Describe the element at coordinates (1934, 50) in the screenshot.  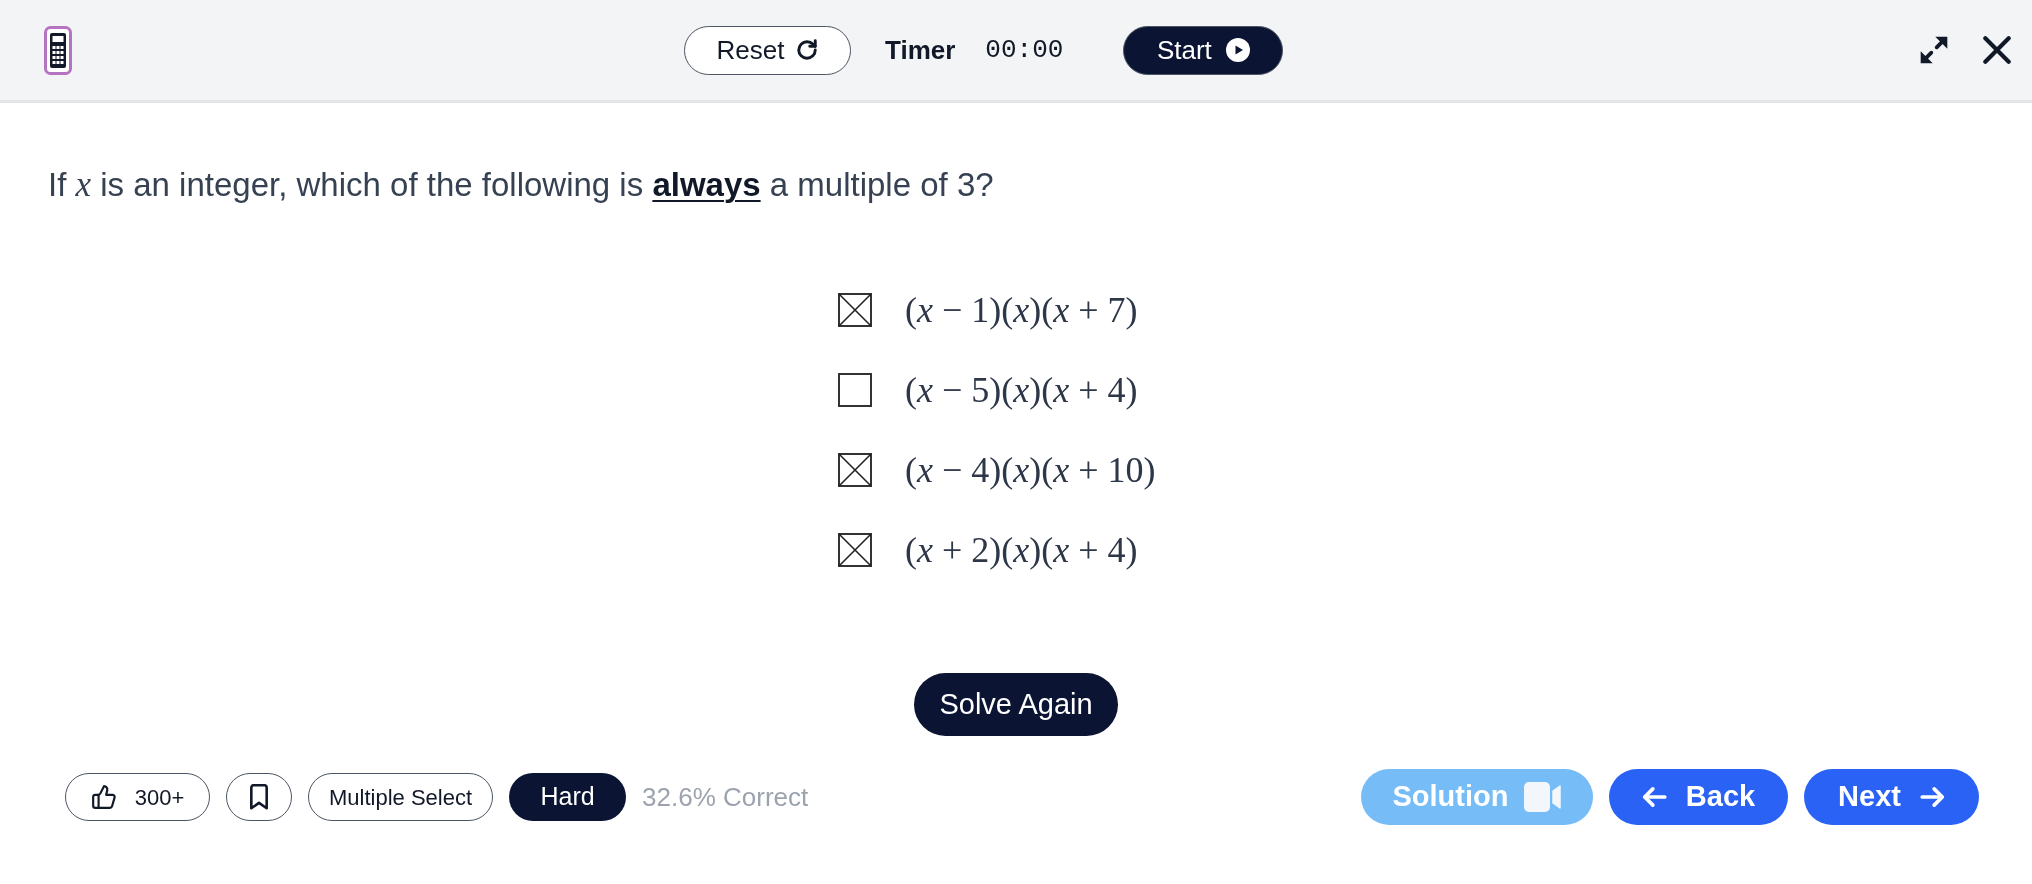
I see `expand-icon` at that location.